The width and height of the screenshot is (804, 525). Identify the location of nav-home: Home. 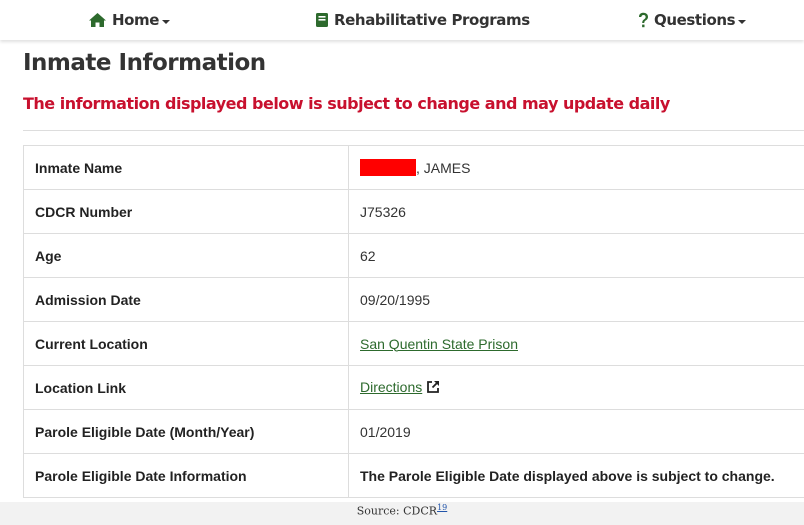
(129, 20).